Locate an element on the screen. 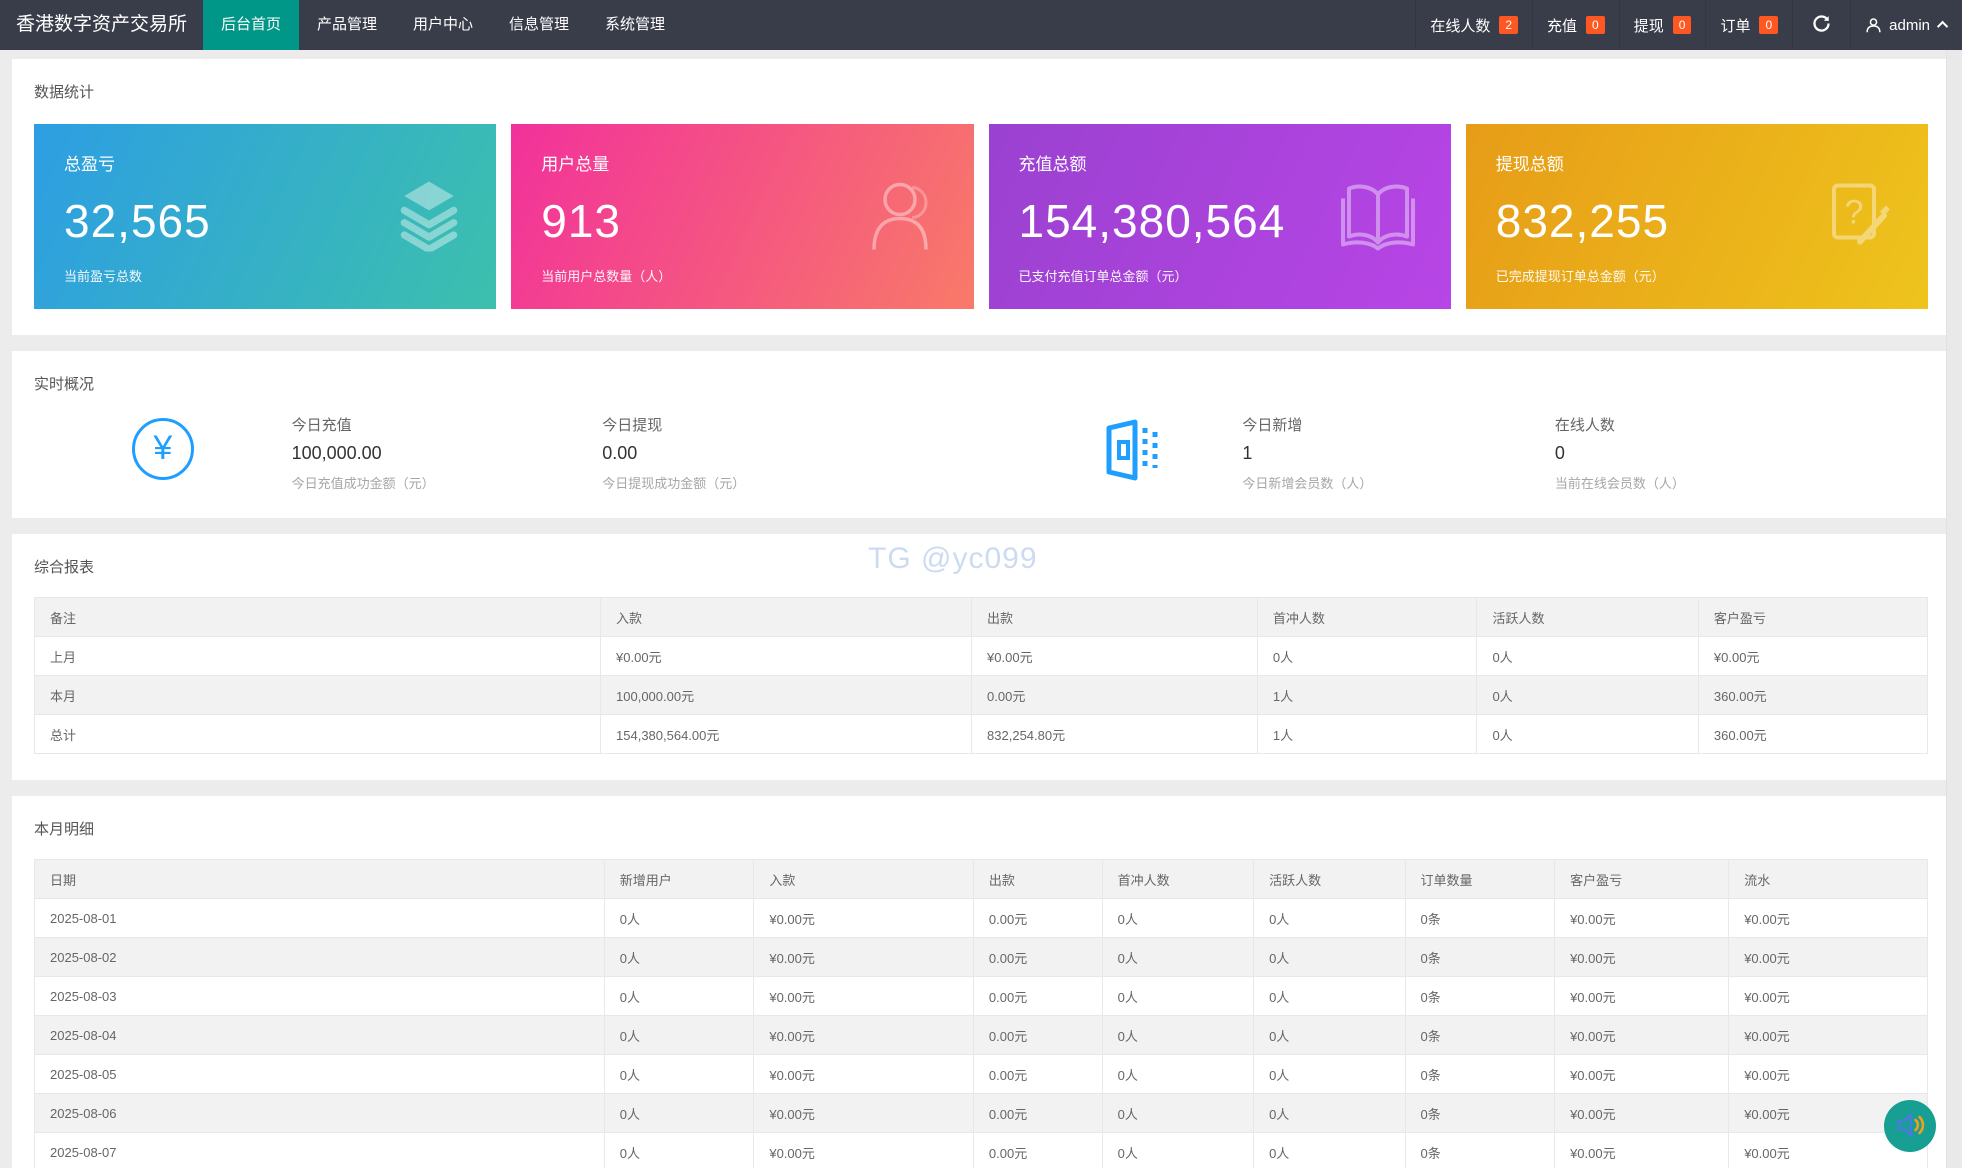 Image resolution: width=1962 pixels, height=1168 pixels. user-menu: admin is located at coordinates (1906, 25).